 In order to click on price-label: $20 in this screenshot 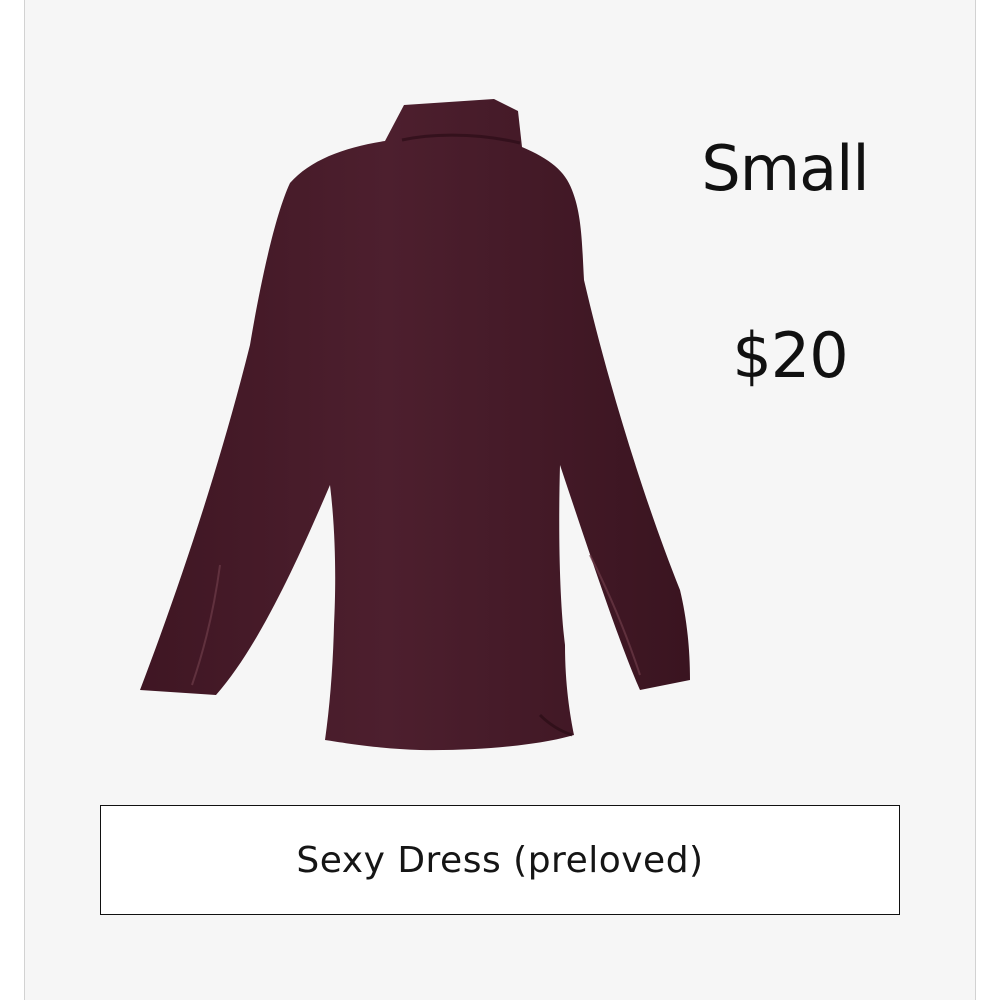, I will do `click(790, 355)`.